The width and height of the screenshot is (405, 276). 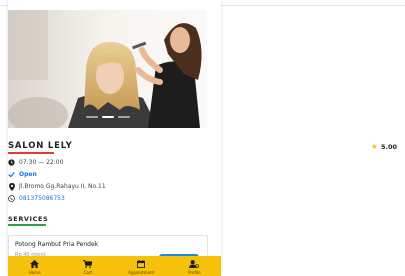 What do you see at coordinates (374, 146) in the screenshot?
I see `star-icon: ★` at bounding box center [374, 146].